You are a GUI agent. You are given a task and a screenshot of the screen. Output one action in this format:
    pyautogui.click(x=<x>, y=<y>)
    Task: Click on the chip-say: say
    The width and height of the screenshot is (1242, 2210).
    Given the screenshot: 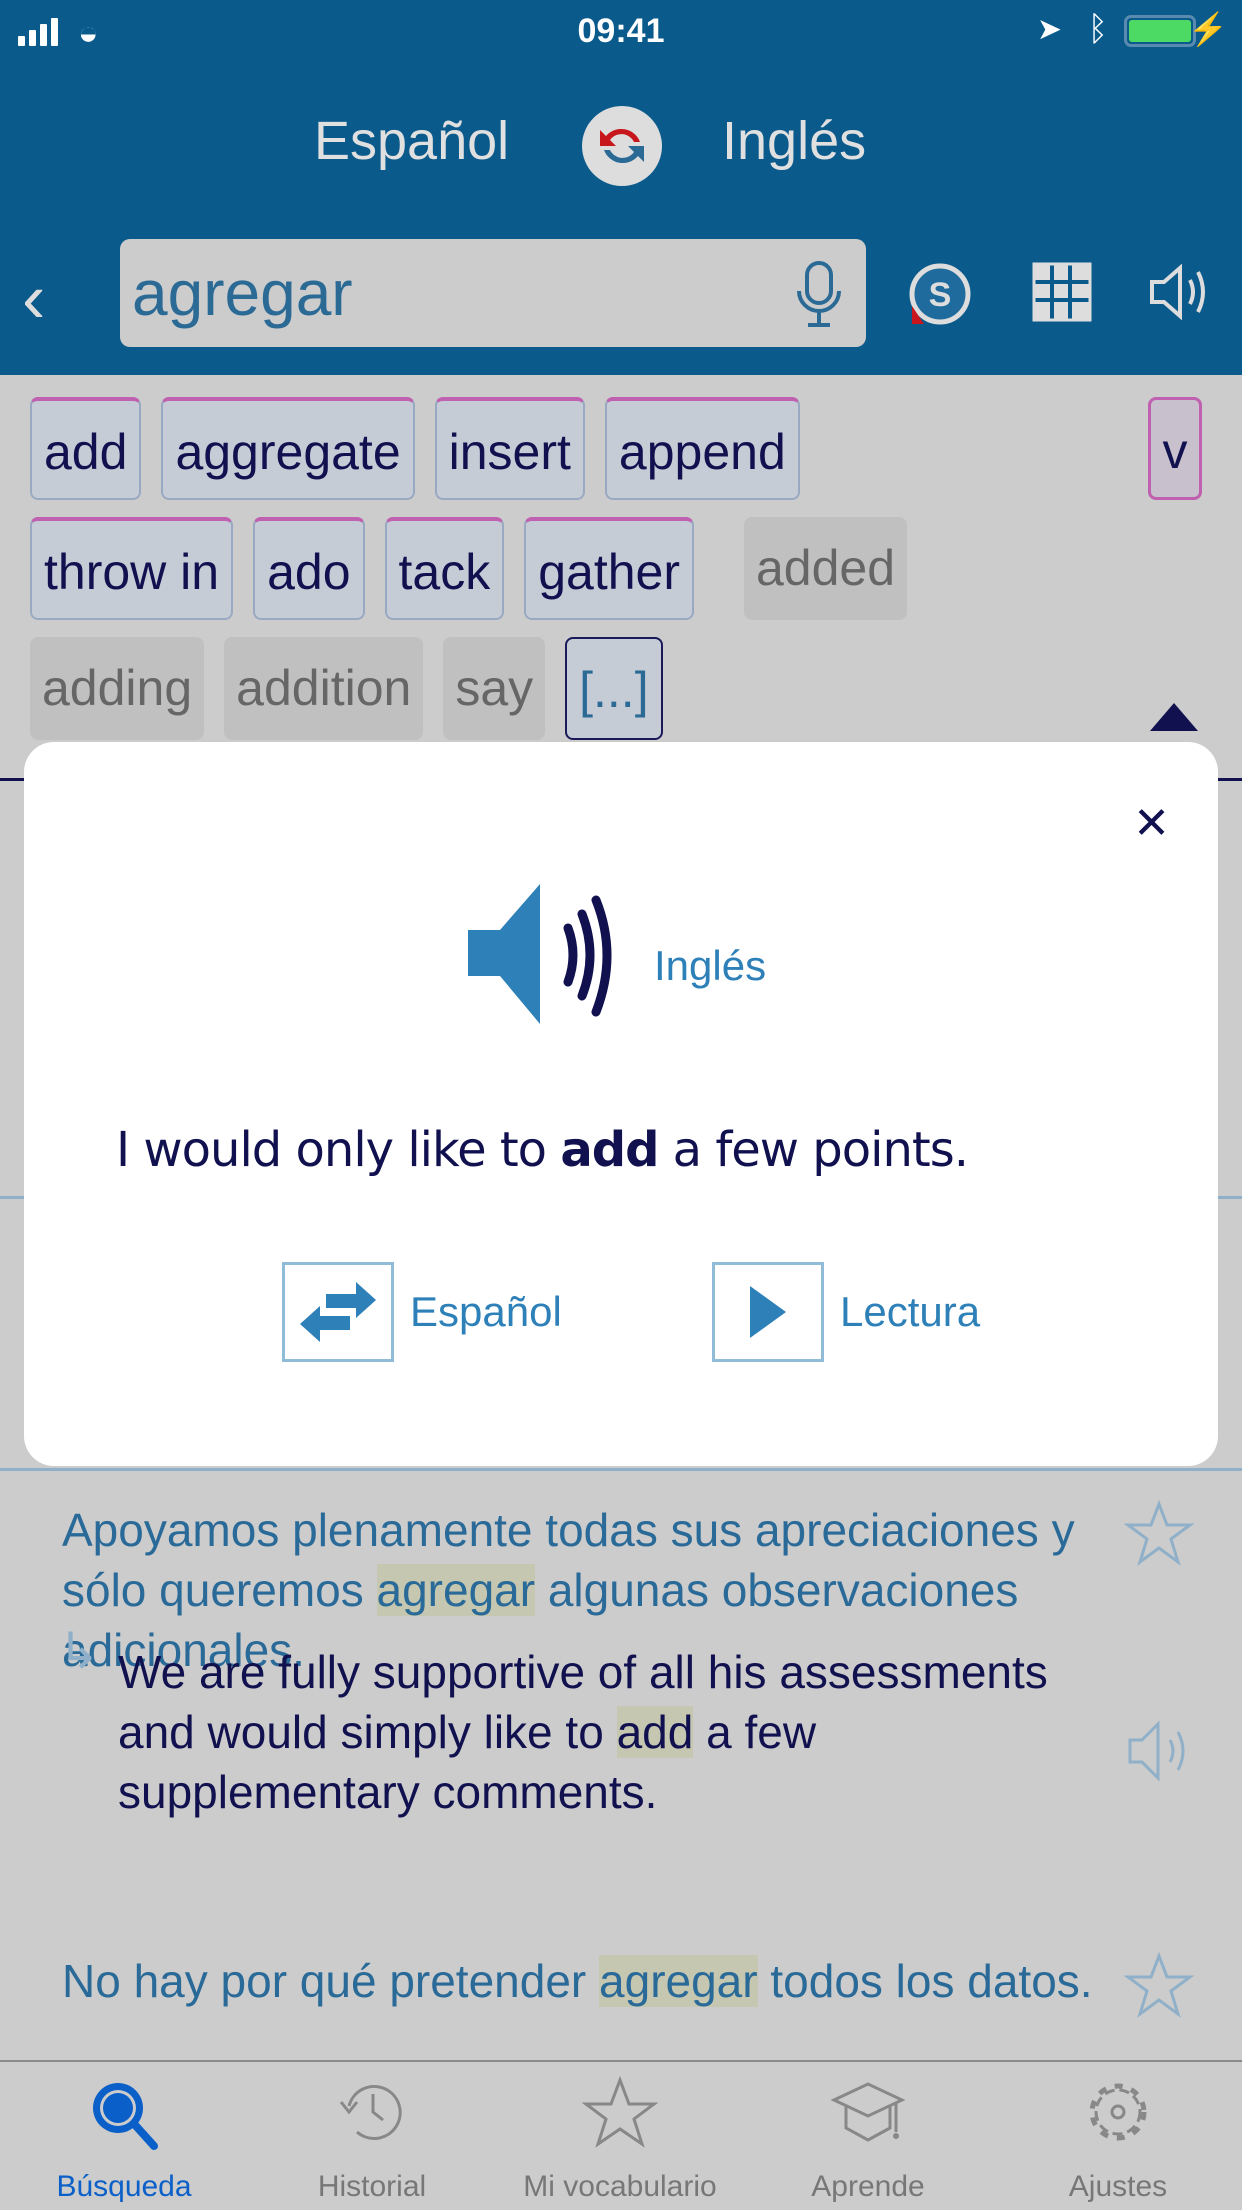 What is the action you would take?
    pyautogui.click(x=494, y=688)
    